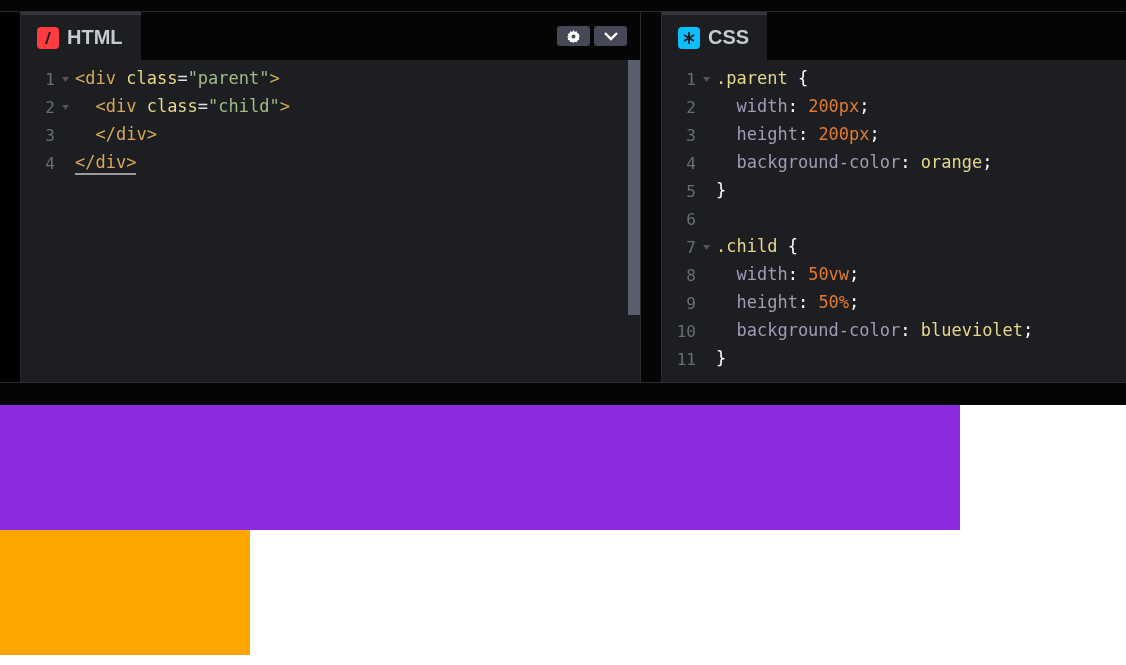 The width and height of the screenshot is (1126, 665). I want to click on line-number: 8, so click(690, 275).